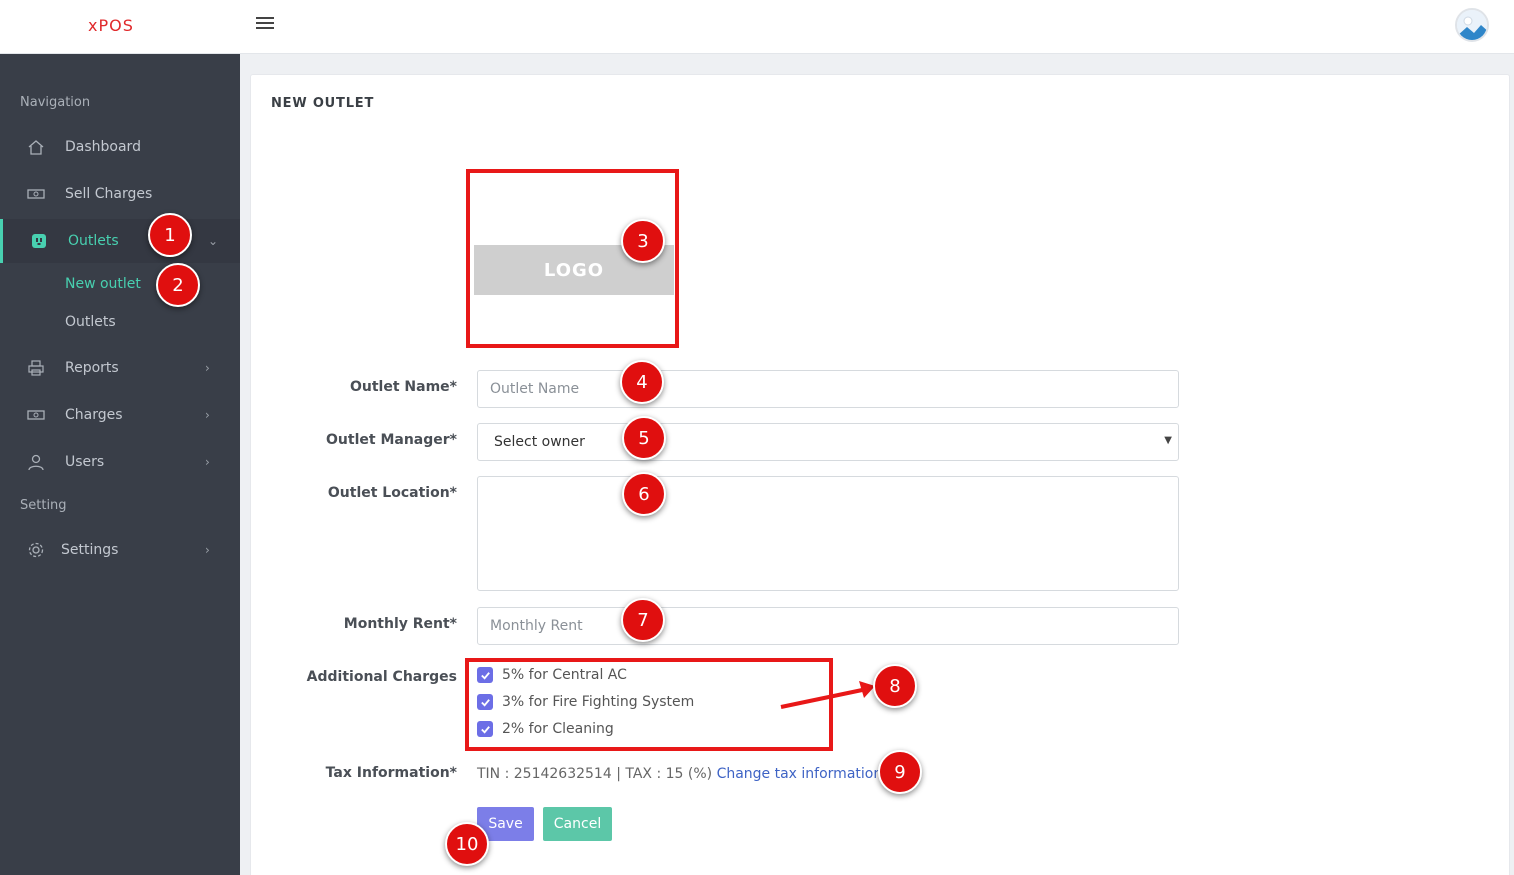 This screenshot has width=1514, height=875. I want to click on outlet-icon, so click(39, 241).